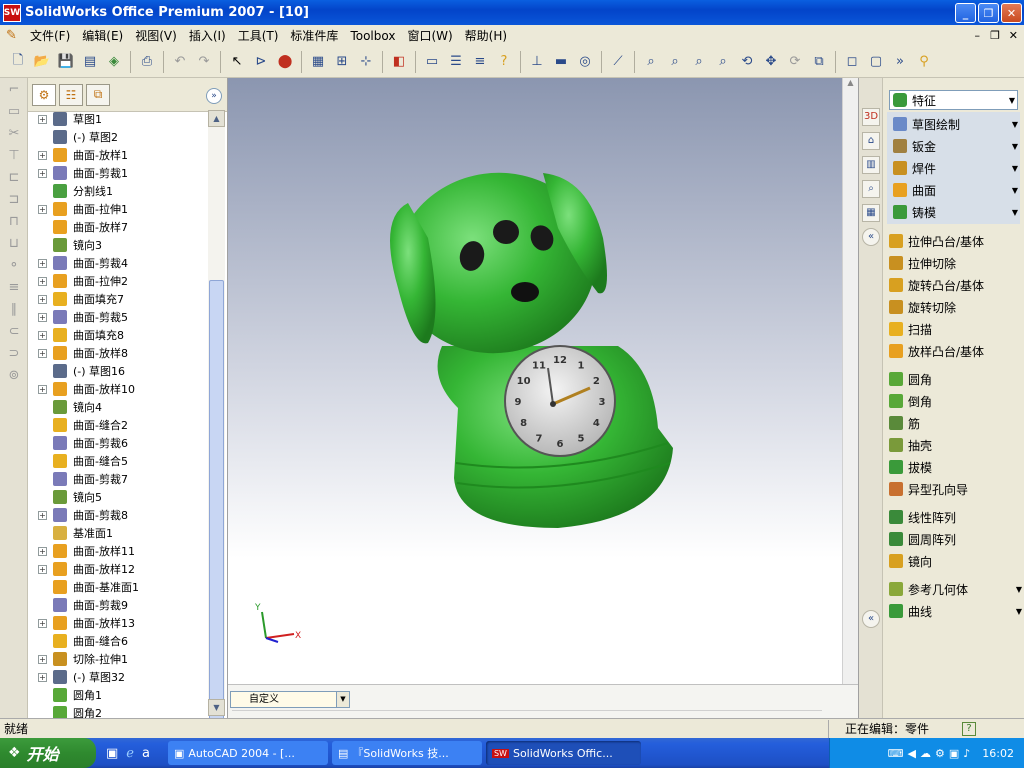  What do you see at coordinates (1011, 13) in the screenshot?
I see `close-button: ✕` at bounding box center [1011, 13].